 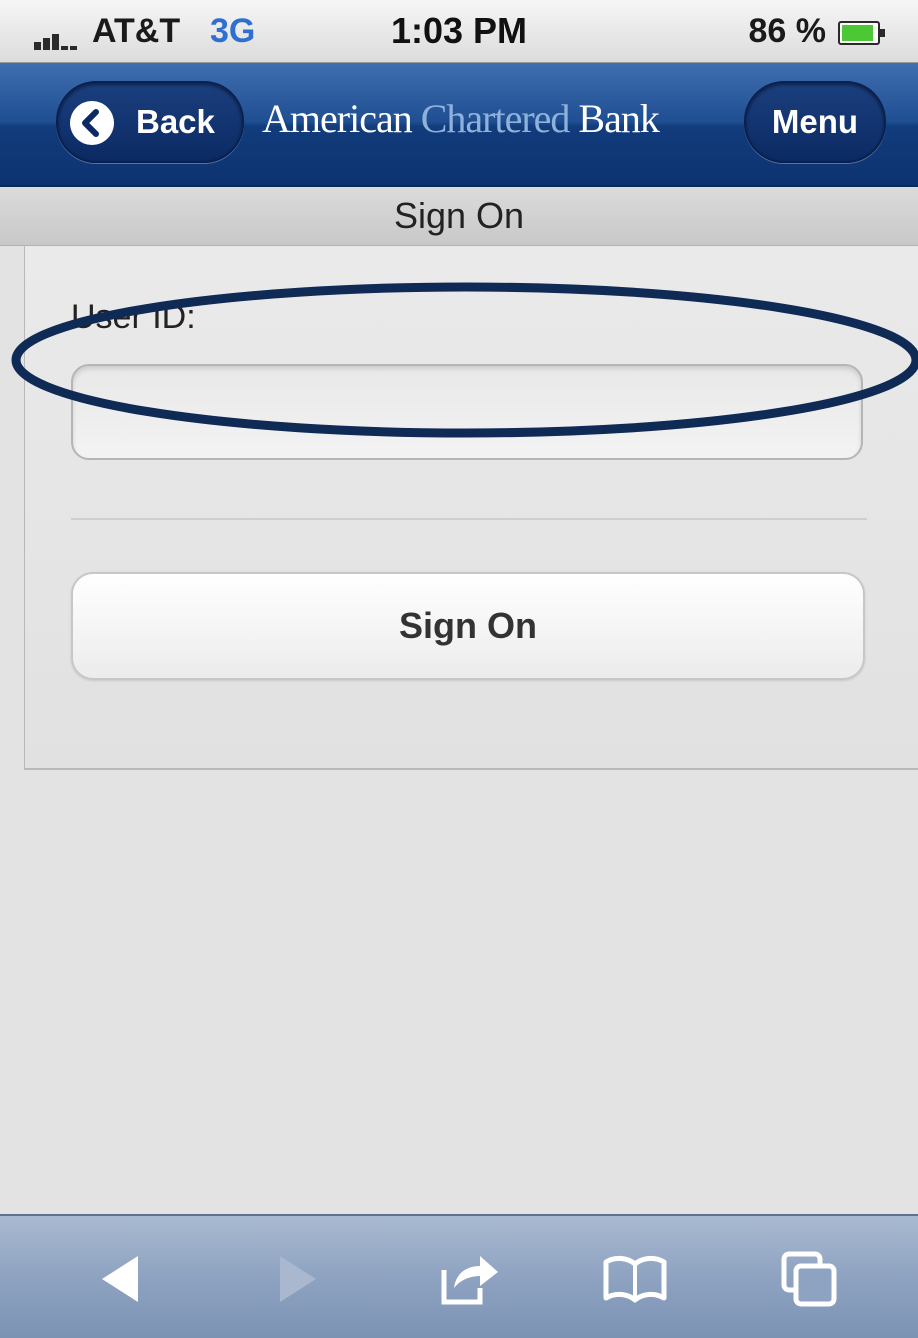 I want to click on app-header: Back American Chartered Bank Menu, so click(x=459, y=125).